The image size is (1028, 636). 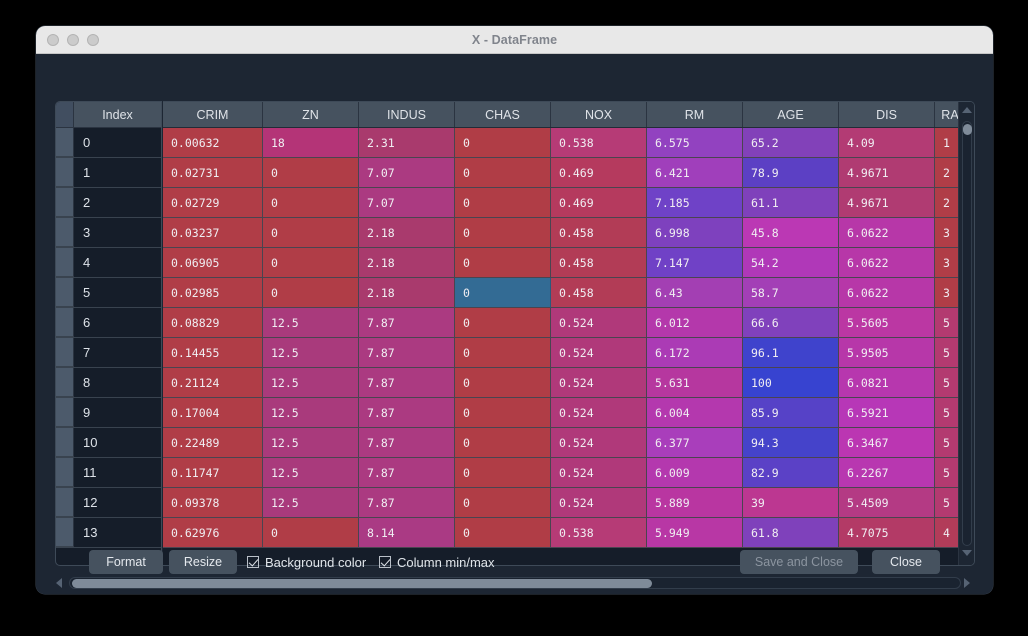 What do you see at coordinates (695, 503) in the screenshot?
I see `table-cell: 5.889` at bounding box center [695, 503].